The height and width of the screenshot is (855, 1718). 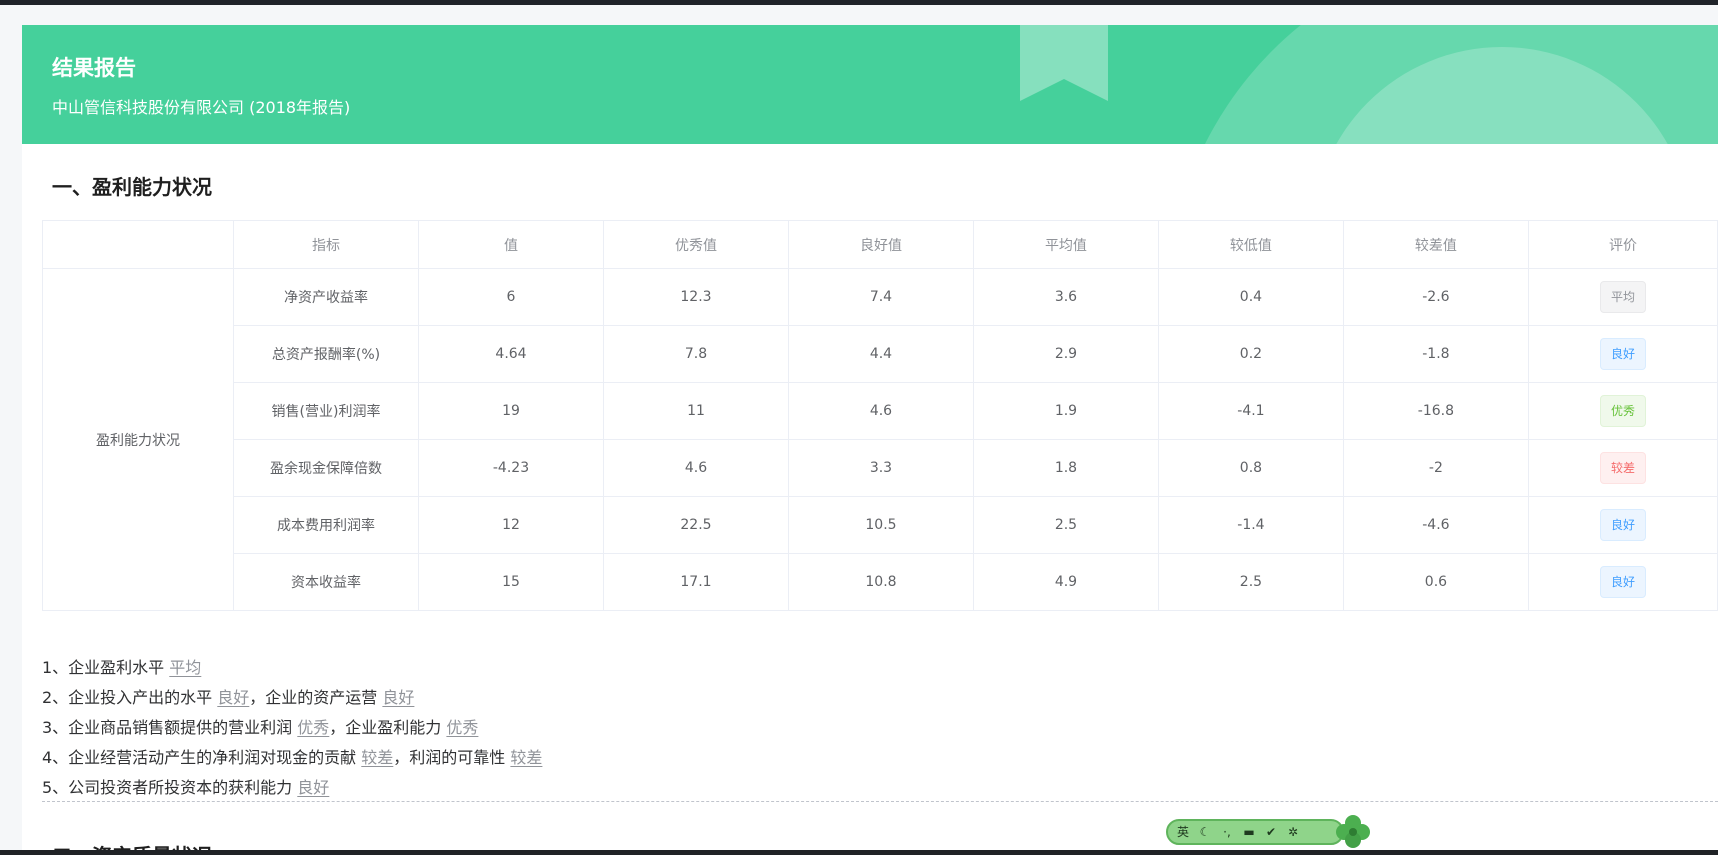 What do you see at coordinates (511, 468) in the screenshot?
I see `indicator-value: -4.23` at bounding box center [511, 468].